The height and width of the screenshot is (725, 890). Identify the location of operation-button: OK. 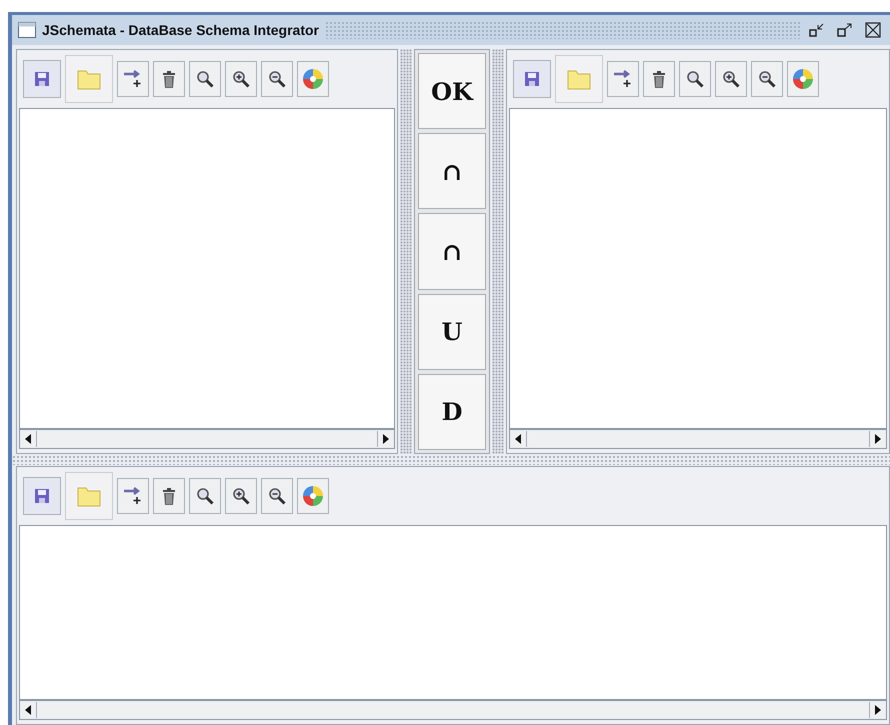
(452, 91).